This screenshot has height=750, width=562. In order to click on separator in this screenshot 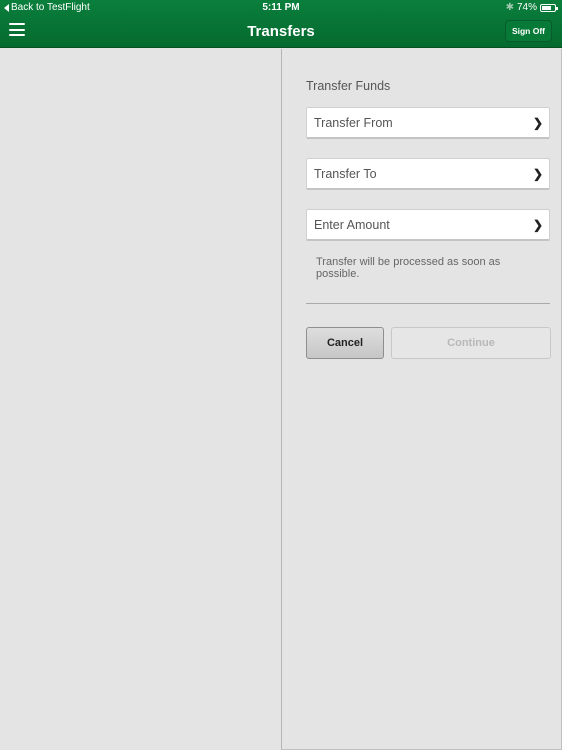, I will do `click(428, 303)`.